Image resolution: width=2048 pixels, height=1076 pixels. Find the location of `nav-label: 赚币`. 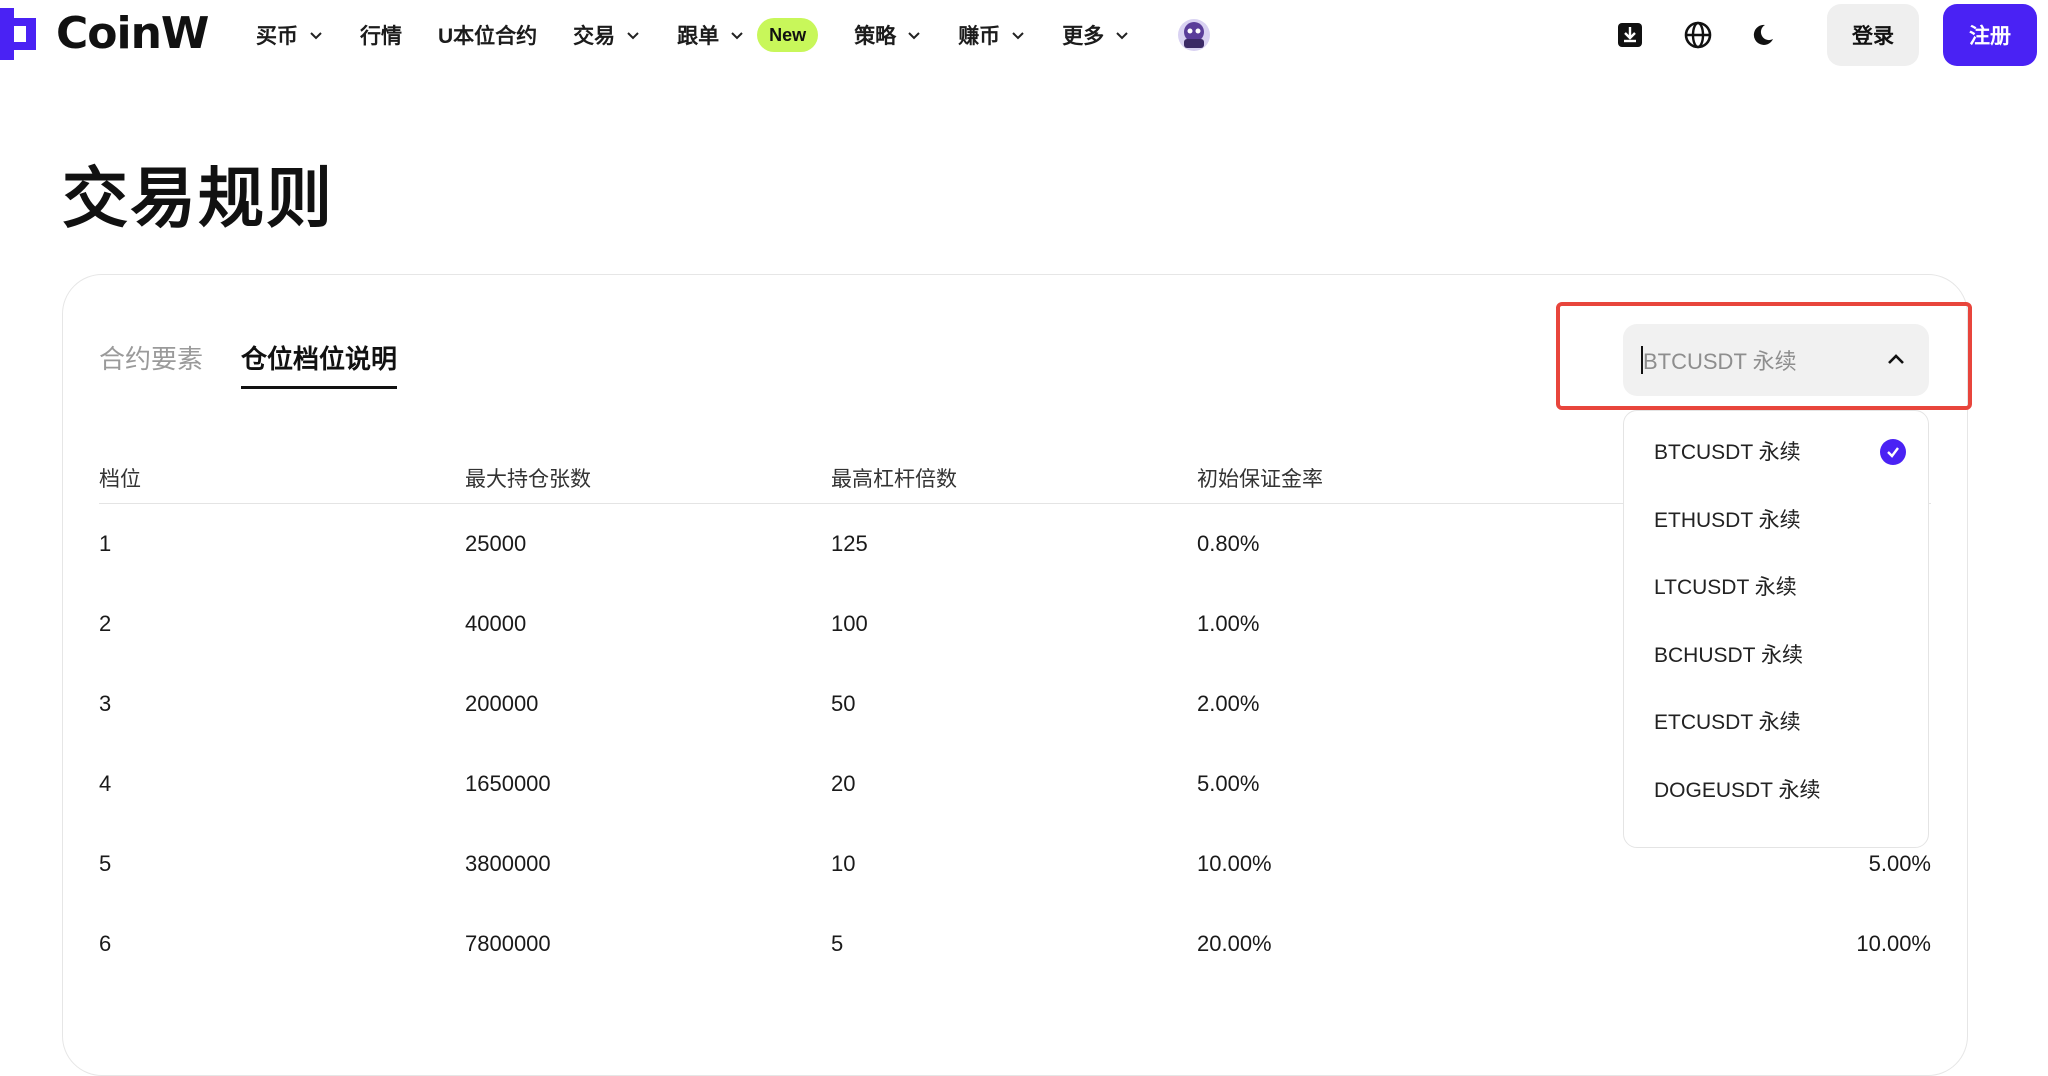

nav-label: 赚币 is located at coordinates (979, 36).